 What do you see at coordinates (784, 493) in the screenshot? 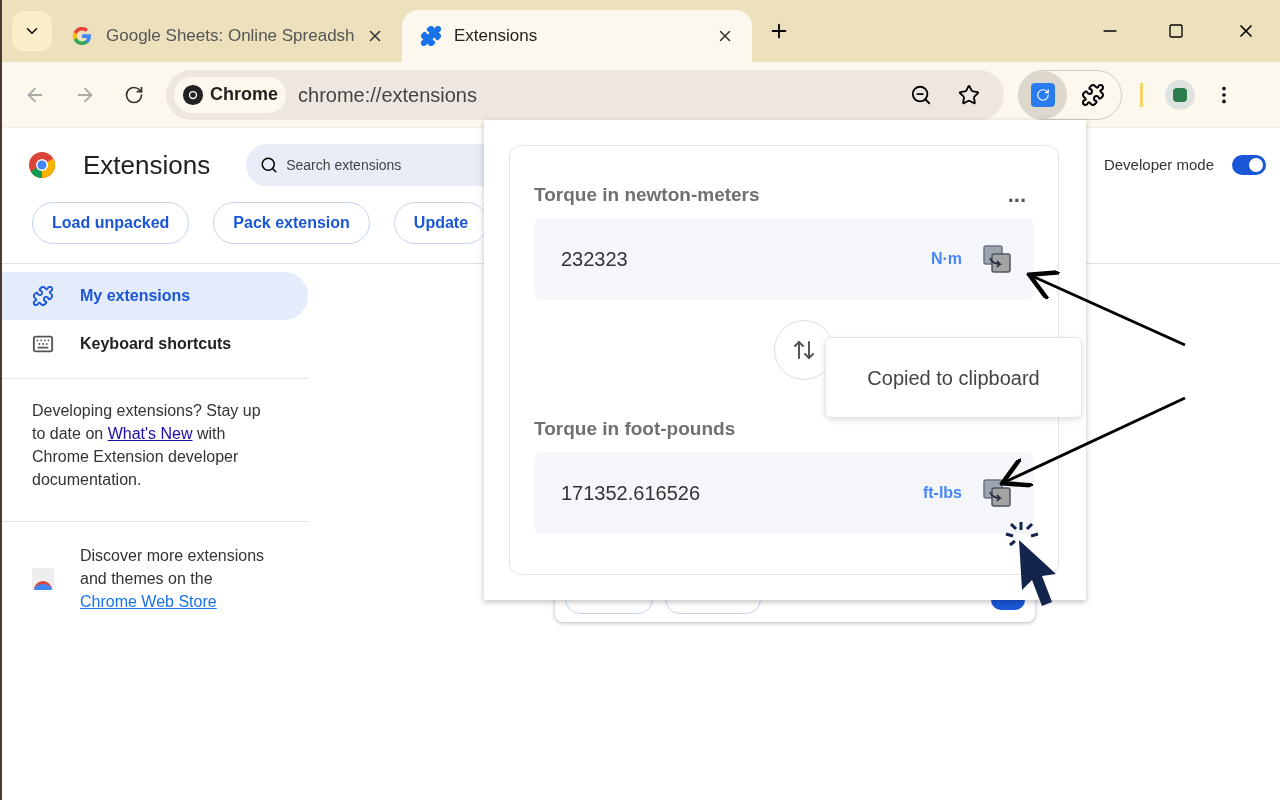
I see `value-field: 171352.616526 ft-lbs` at bounding box center [784, 493].